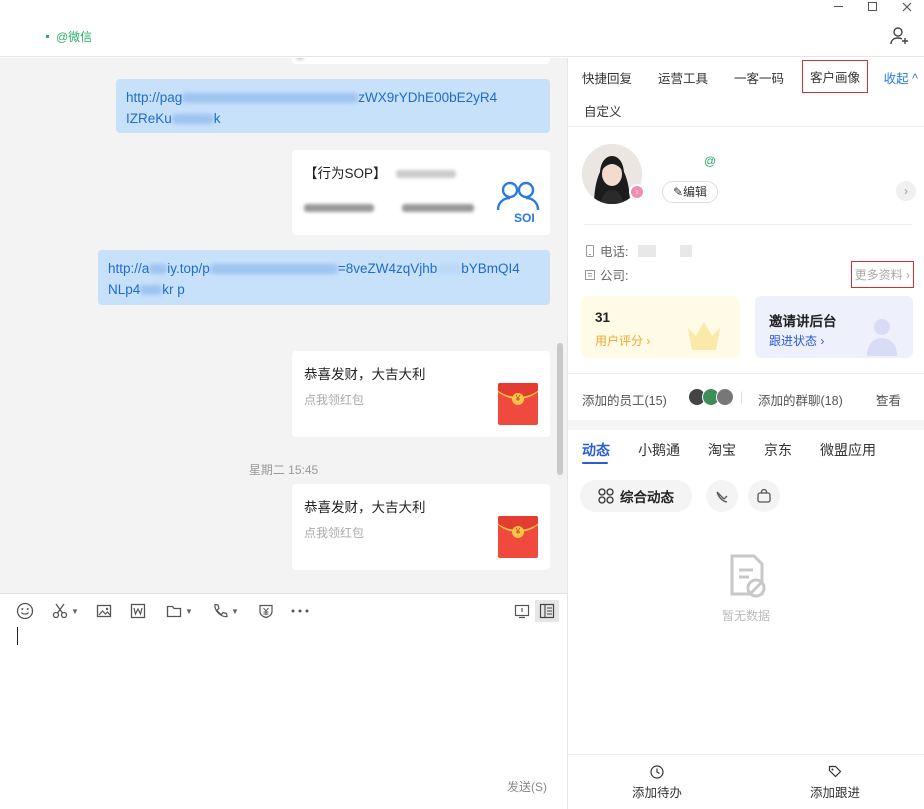 The image size is (924, 809). Describe the element at coordinates (896, 79) in the screenshot. I see `collapse-label: 收起` at that location.